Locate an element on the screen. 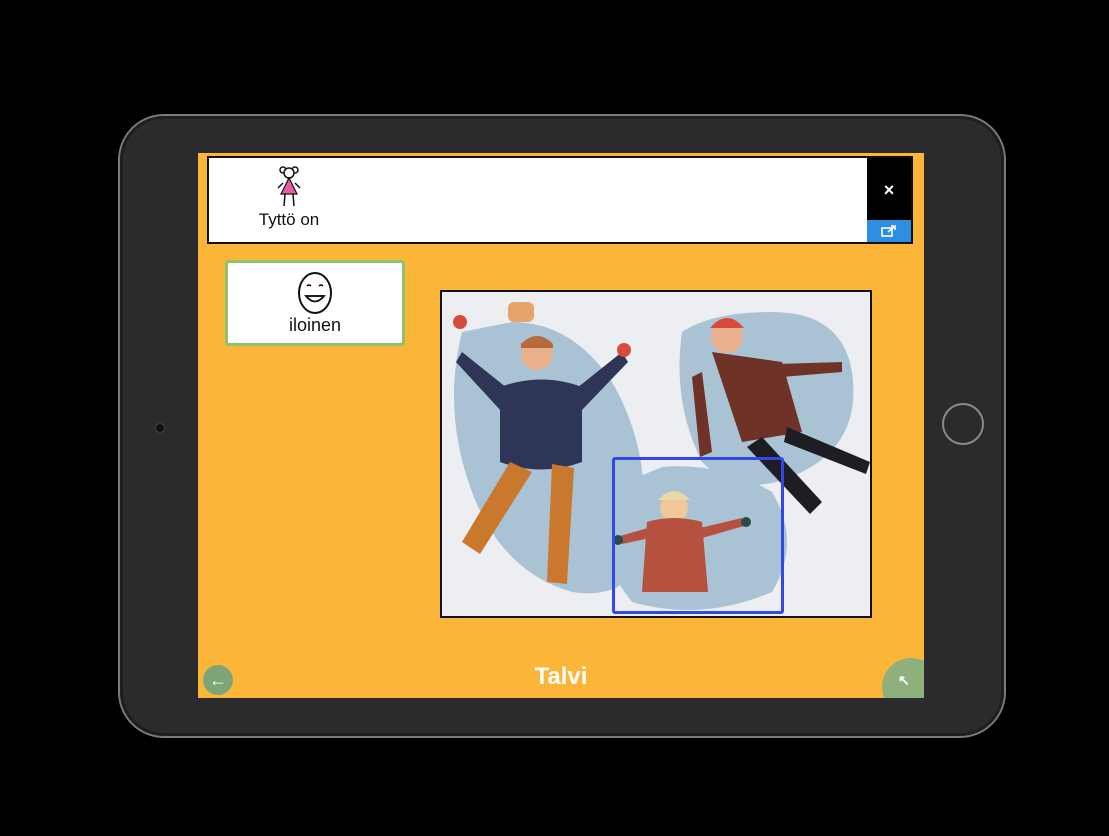 This screenshot has width=1109, height=836. share-icon is located at coordinates (888, 231).